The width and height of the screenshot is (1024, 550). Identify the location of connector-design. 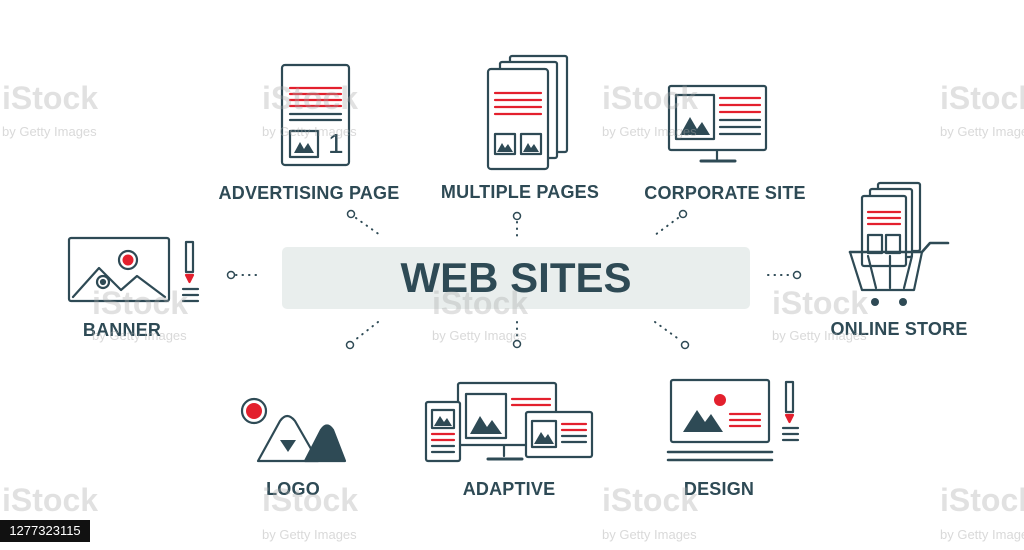
(667, 331).